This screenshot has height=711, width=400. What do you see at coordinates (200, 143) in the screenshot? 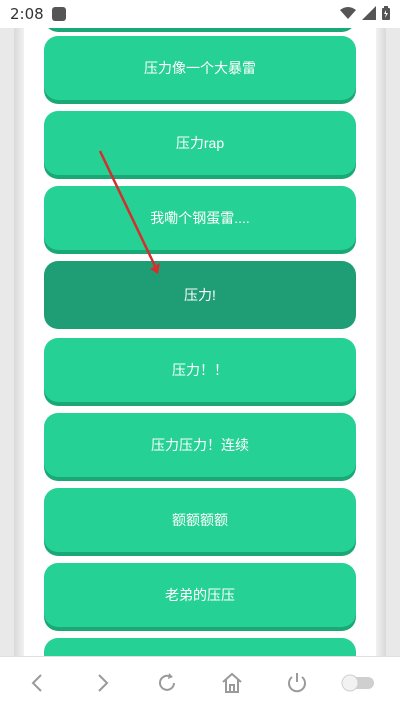
I see `sound-button-2: 压力rap` at bounding box center [200, 143].